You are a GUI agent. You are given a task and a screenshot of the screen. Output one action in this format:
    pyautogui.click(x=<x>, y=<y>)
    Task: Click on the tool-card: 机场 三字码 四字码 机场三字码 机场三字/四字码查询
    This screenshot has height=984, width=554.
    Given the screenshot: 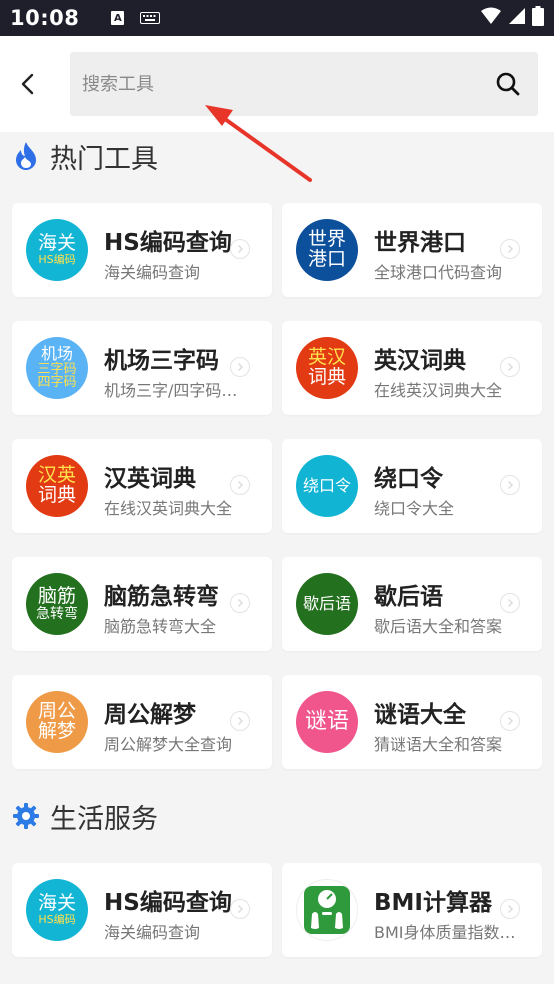 What is the action you would take?
    pyautogui.click(x=142, y=368)
    